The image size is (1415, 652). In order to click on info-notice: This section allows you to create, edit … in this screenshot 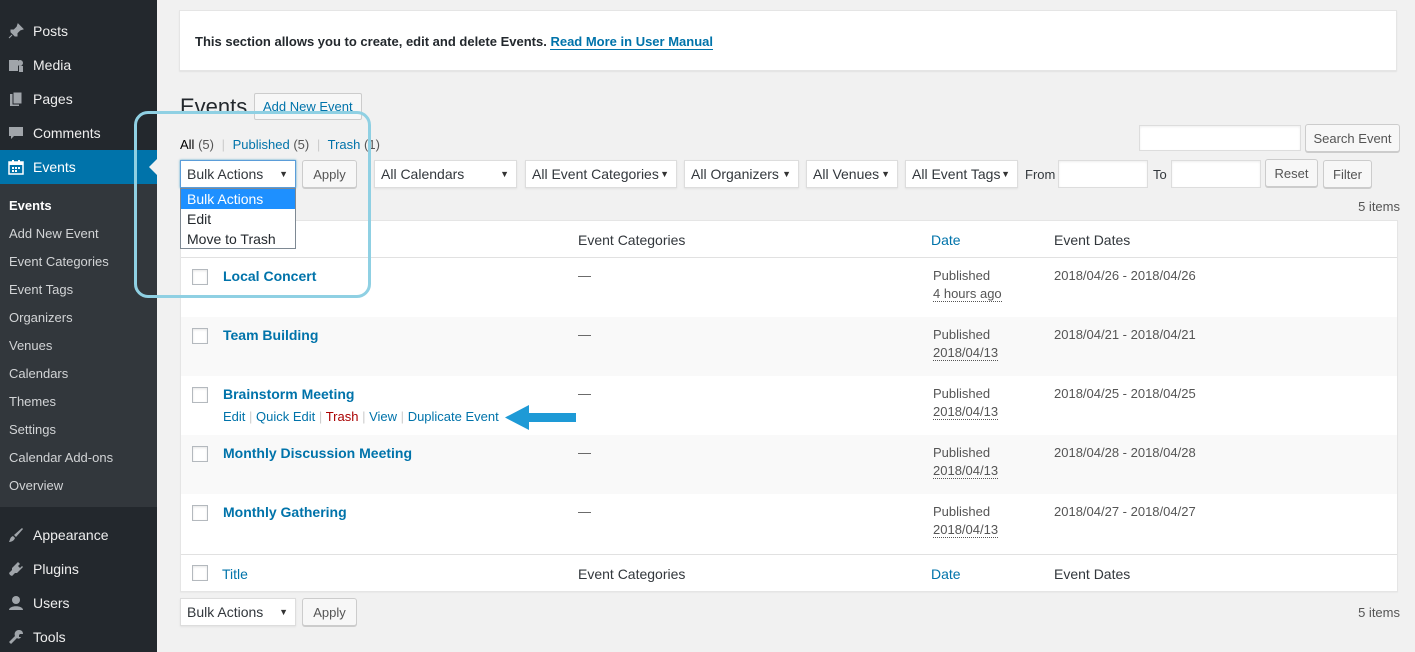, I will do `click(788, 40)`.